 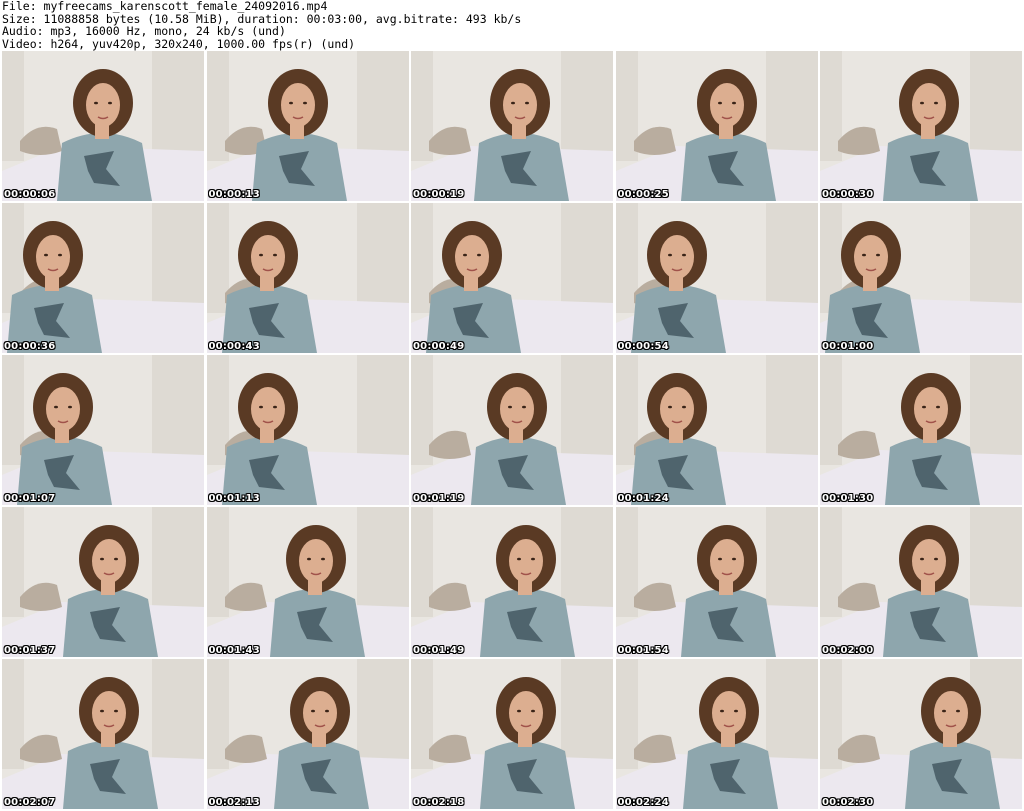 I want to click on video-thumbnail: 00:02:24, so click(x=716, y=734).